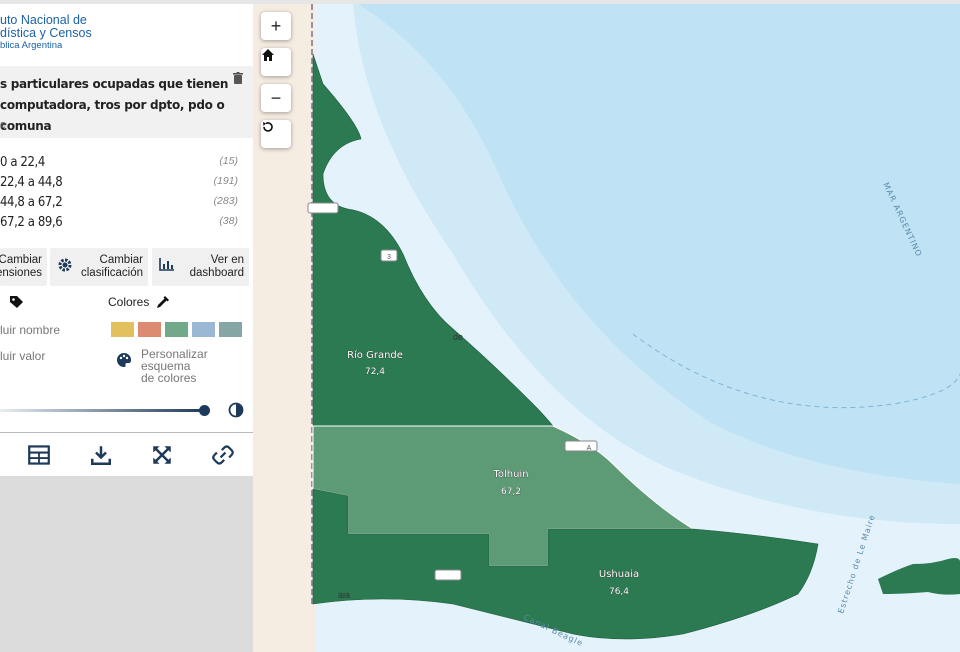  Describe the element at coordinates (30, 330) in the screenshot. I see `include-name-option: luir nombre` at that location.